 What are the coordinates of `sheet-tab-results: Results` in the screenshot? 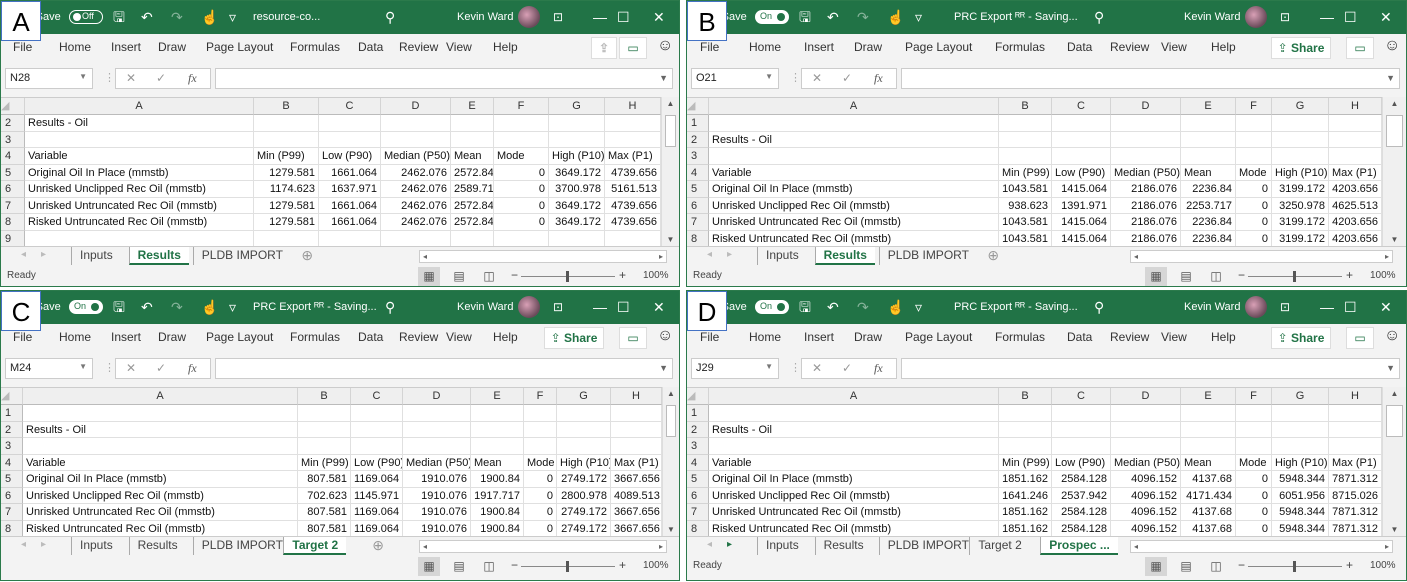 It's located at (157, 546).